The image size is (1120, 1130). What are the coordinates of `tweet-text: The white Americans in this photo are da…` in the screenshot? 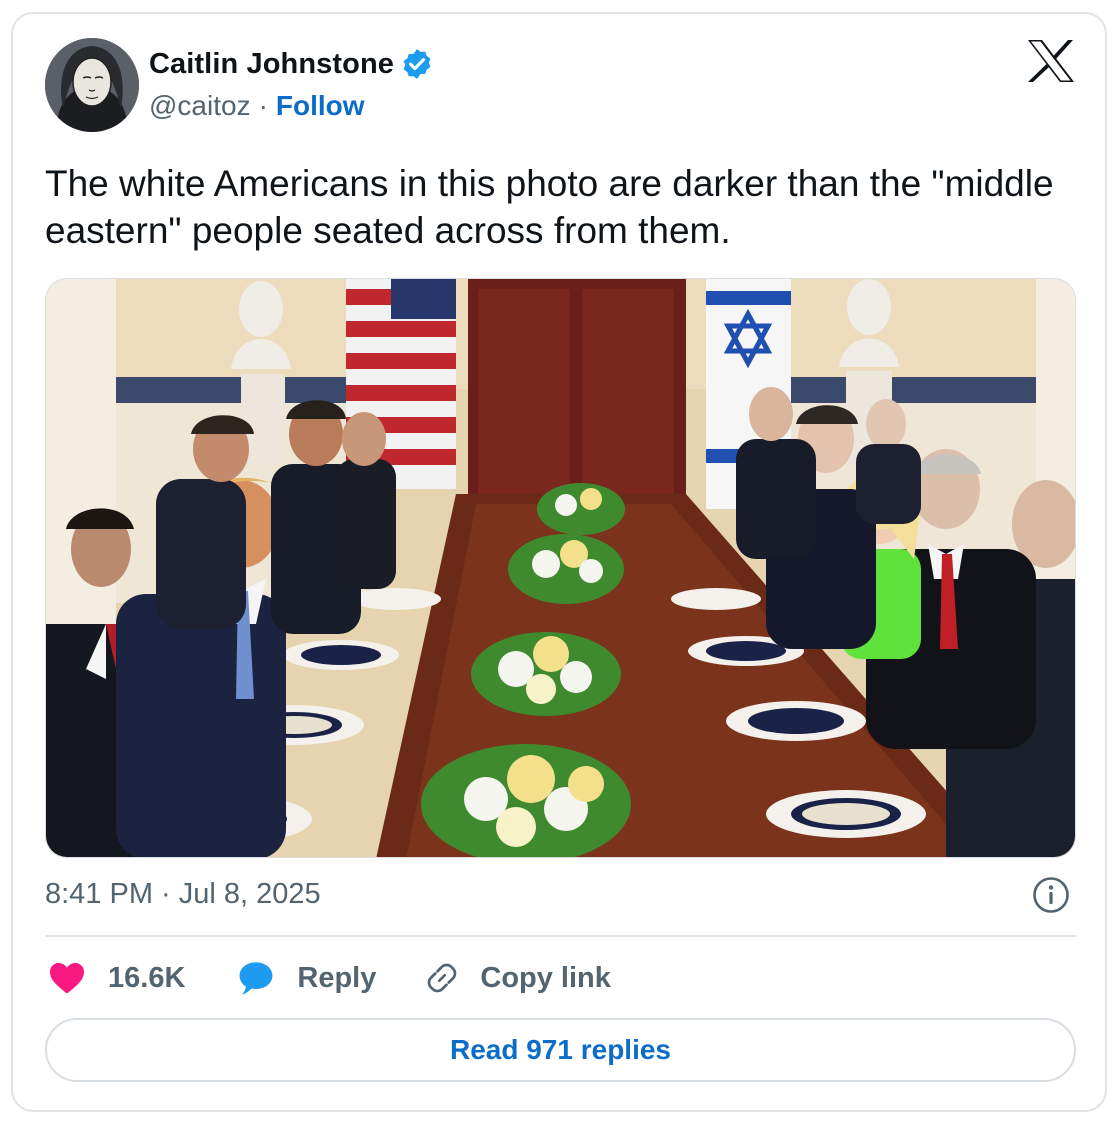 It's located at (549, 207).